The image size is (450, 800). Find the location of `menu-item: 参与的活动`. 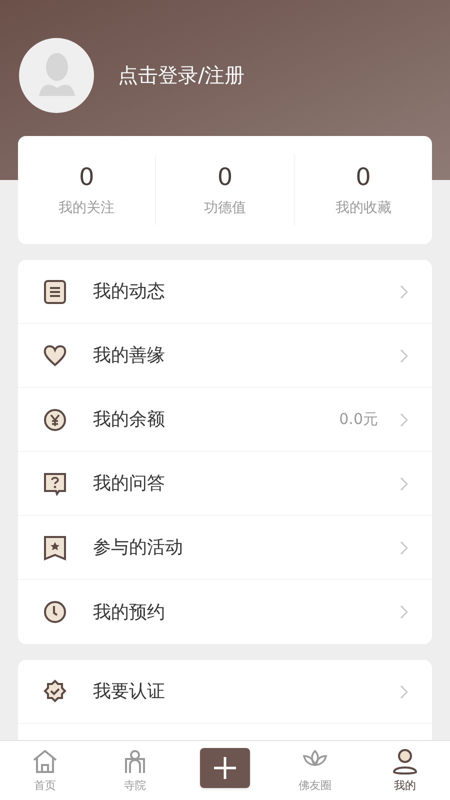

menu-item: 参与的活动 is located at coordinates (225, 548).